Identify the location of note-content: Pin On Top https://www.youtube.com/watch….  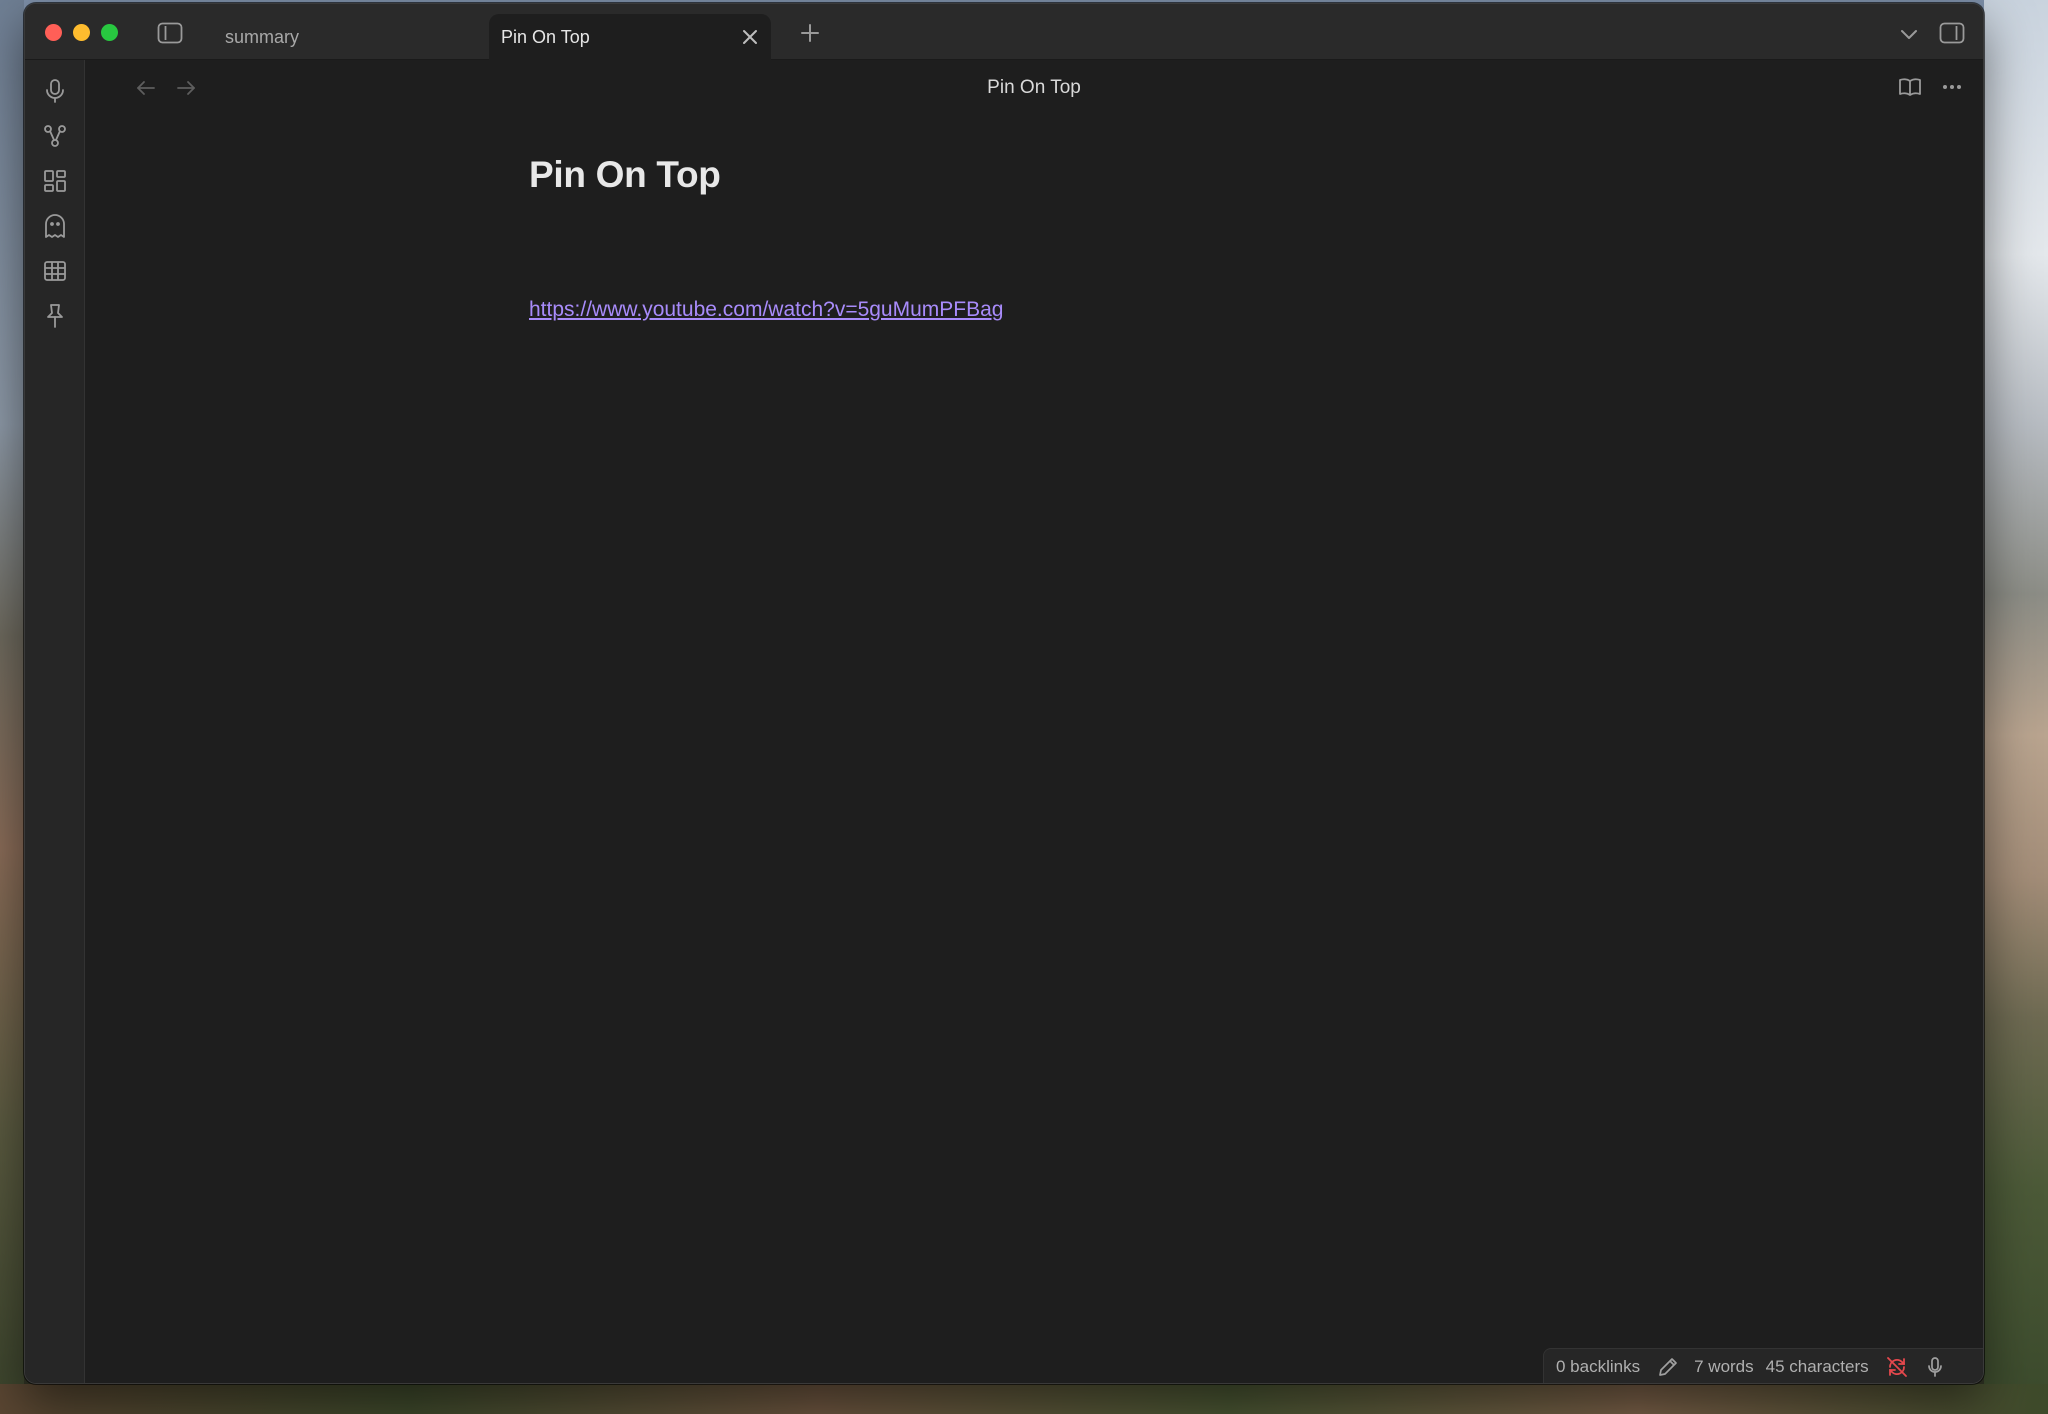
(979, 237).